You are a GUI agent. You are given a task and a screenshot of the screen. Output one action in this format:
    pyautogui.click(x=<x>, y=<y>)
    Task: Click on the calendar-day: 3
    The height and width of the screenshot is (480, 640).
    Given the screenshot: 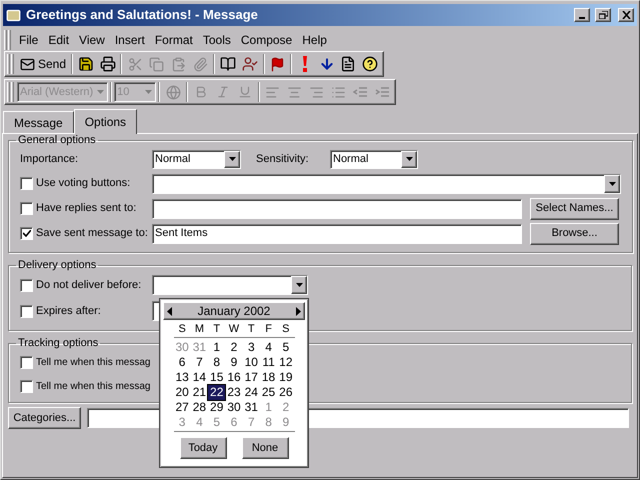 What is the action you would take?
    pyautogui.click(x=251, y=347)
    